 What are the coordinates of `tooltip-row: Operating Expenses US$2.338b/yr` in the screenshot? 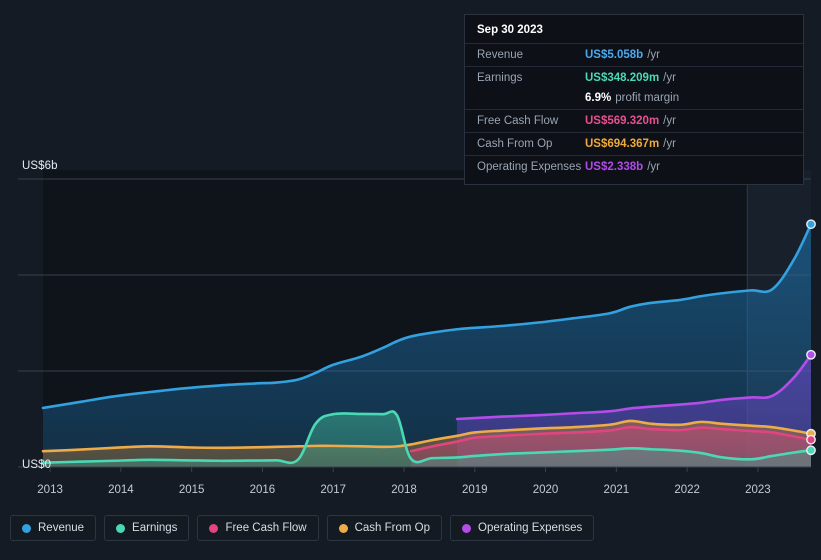 It's located at (634, 166).